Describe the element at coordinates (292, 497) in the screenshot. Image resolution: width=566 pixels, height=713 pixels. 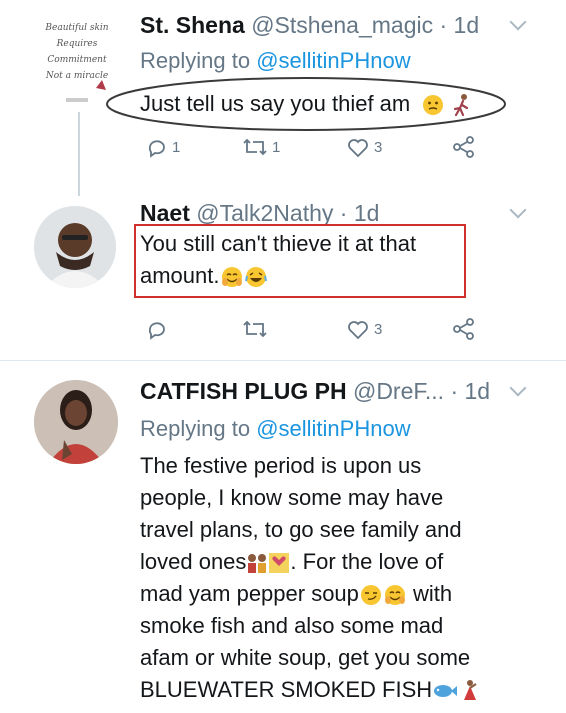
I see `tweet-text-line: people, I know some may have` at that location.